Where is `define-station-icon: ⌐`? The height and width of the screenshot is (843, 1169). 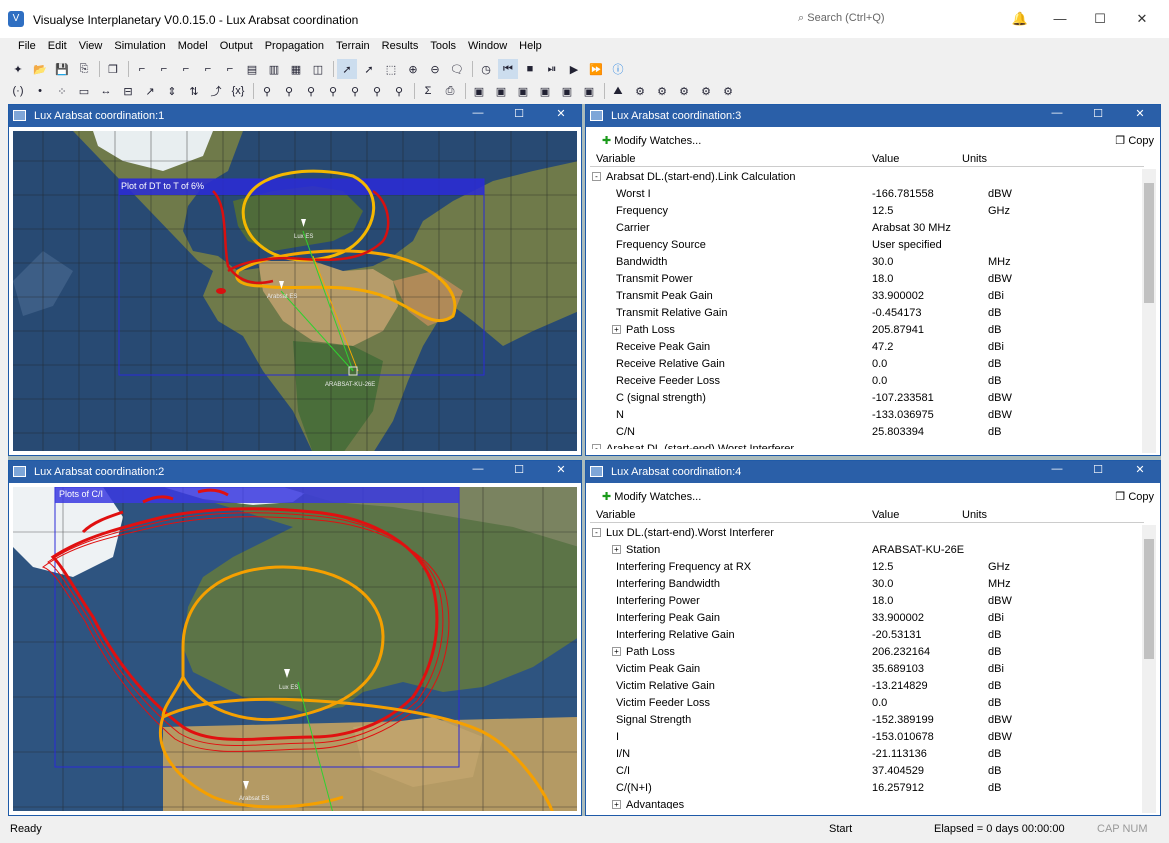
define-station-icon: ⌐ is located at coordinates (142, 69).